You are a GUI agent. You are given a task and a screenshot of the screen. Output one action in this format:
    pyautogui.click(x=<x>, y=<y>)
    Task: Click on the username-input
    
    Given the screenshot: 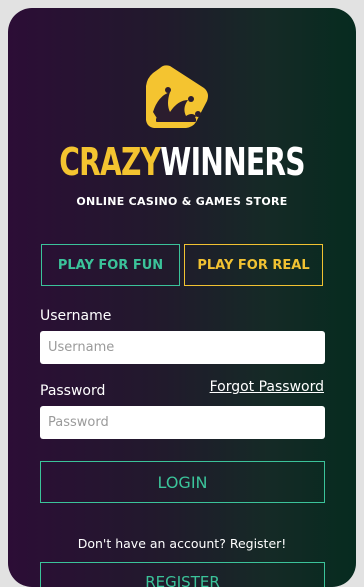 What is the action you would take?
    pyautogui.click(x=182, y=347)
    